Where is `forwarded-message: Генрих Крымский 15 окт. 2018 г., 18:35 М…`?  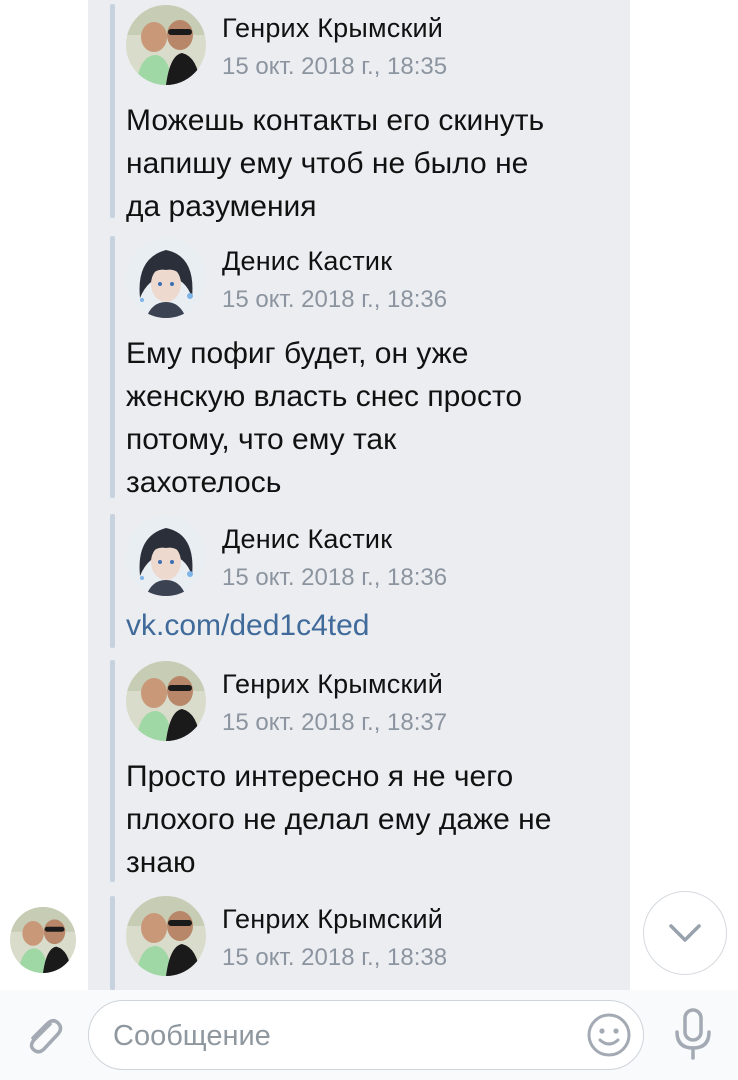
forwarded-message: Генрих Крымский 15 окт. 2018 г., 18:35 М… is located at coordinates (376, 116).